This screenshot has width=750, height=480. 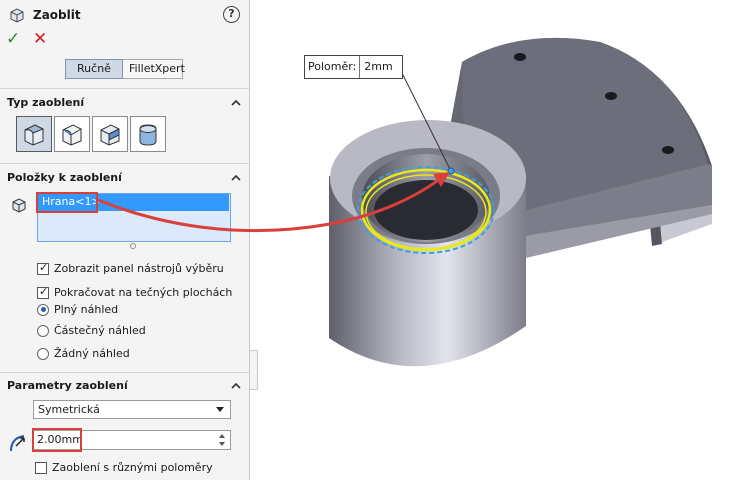 I want to click on callout-value: 2mm, so click(x=381, y=67).